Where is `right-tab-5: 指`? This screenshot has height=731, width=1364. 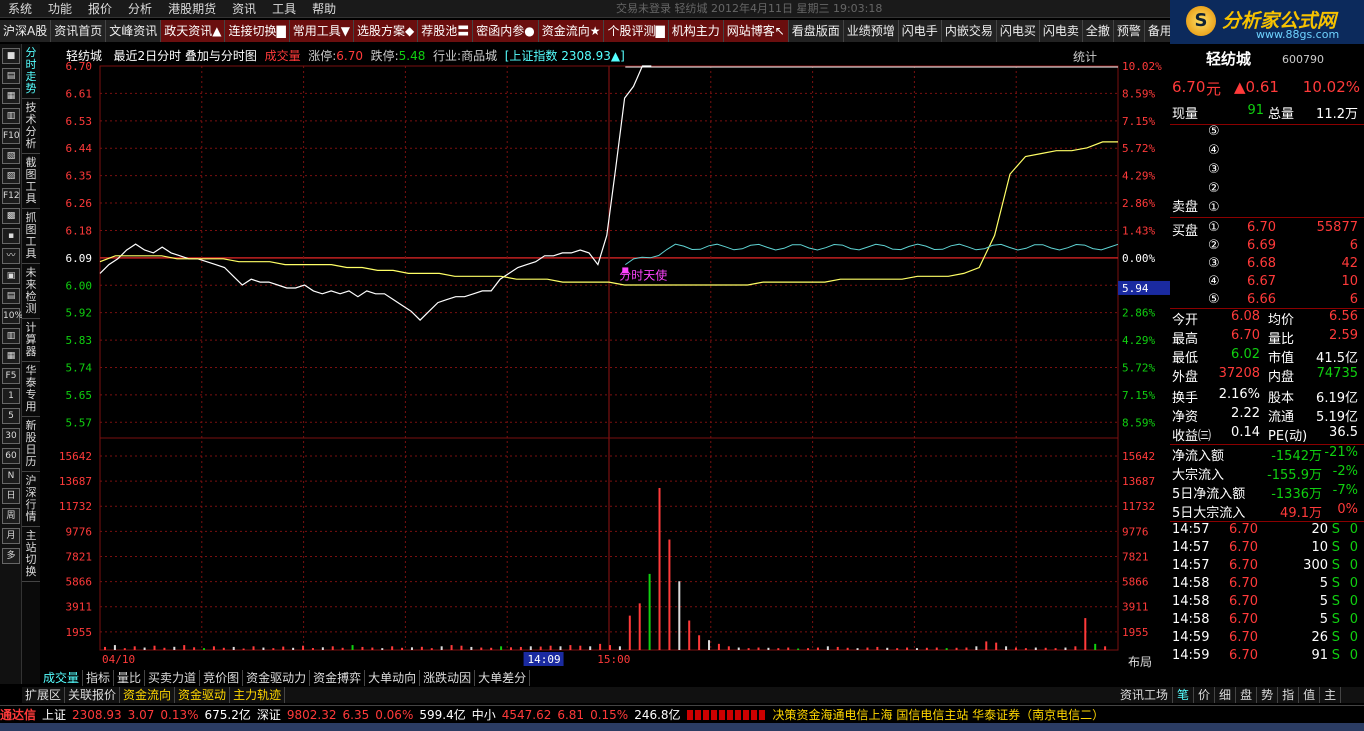
right-tab-5: 指 is located at coordinates (1289, 695).